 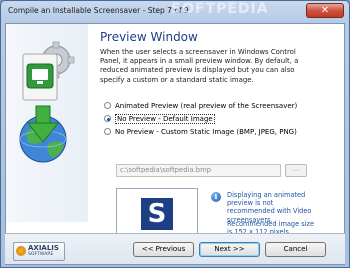 I want to click on close-button: ✕, so click(x=325, y=10).